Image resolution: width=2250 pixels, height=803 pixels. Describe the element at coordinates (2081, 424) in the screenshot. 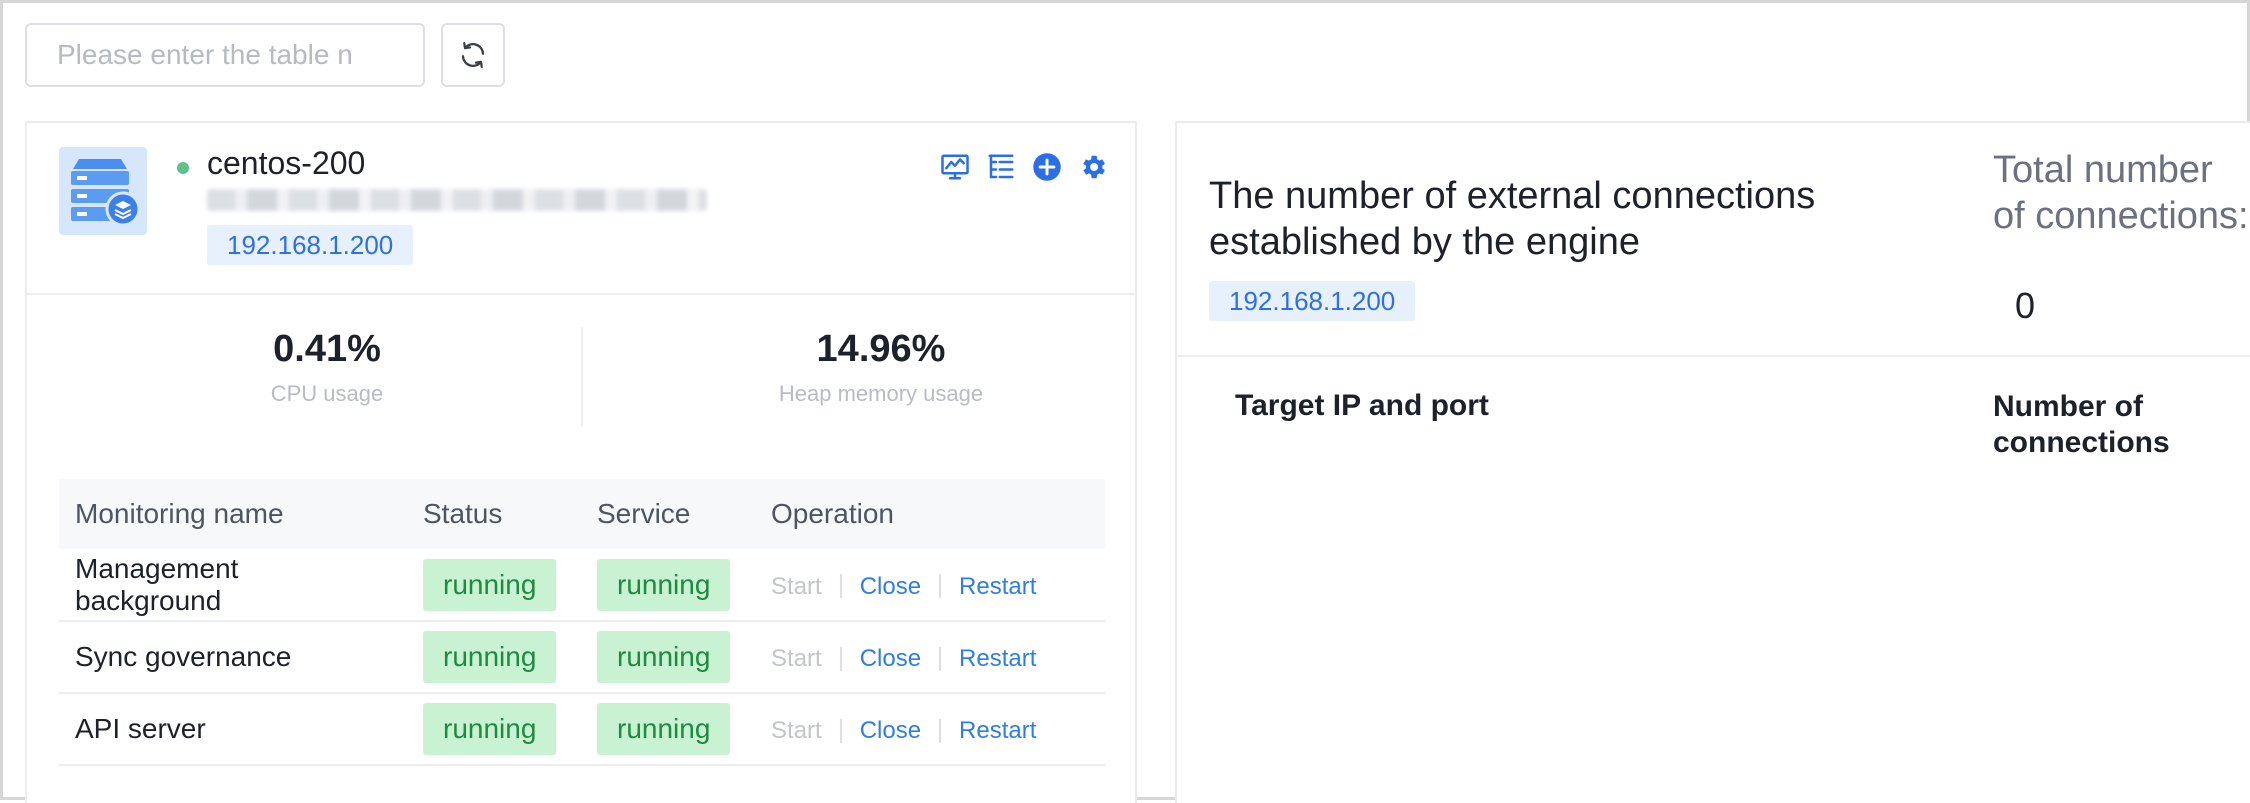

I see `col-number-of-connections: Number of connections` at that location.